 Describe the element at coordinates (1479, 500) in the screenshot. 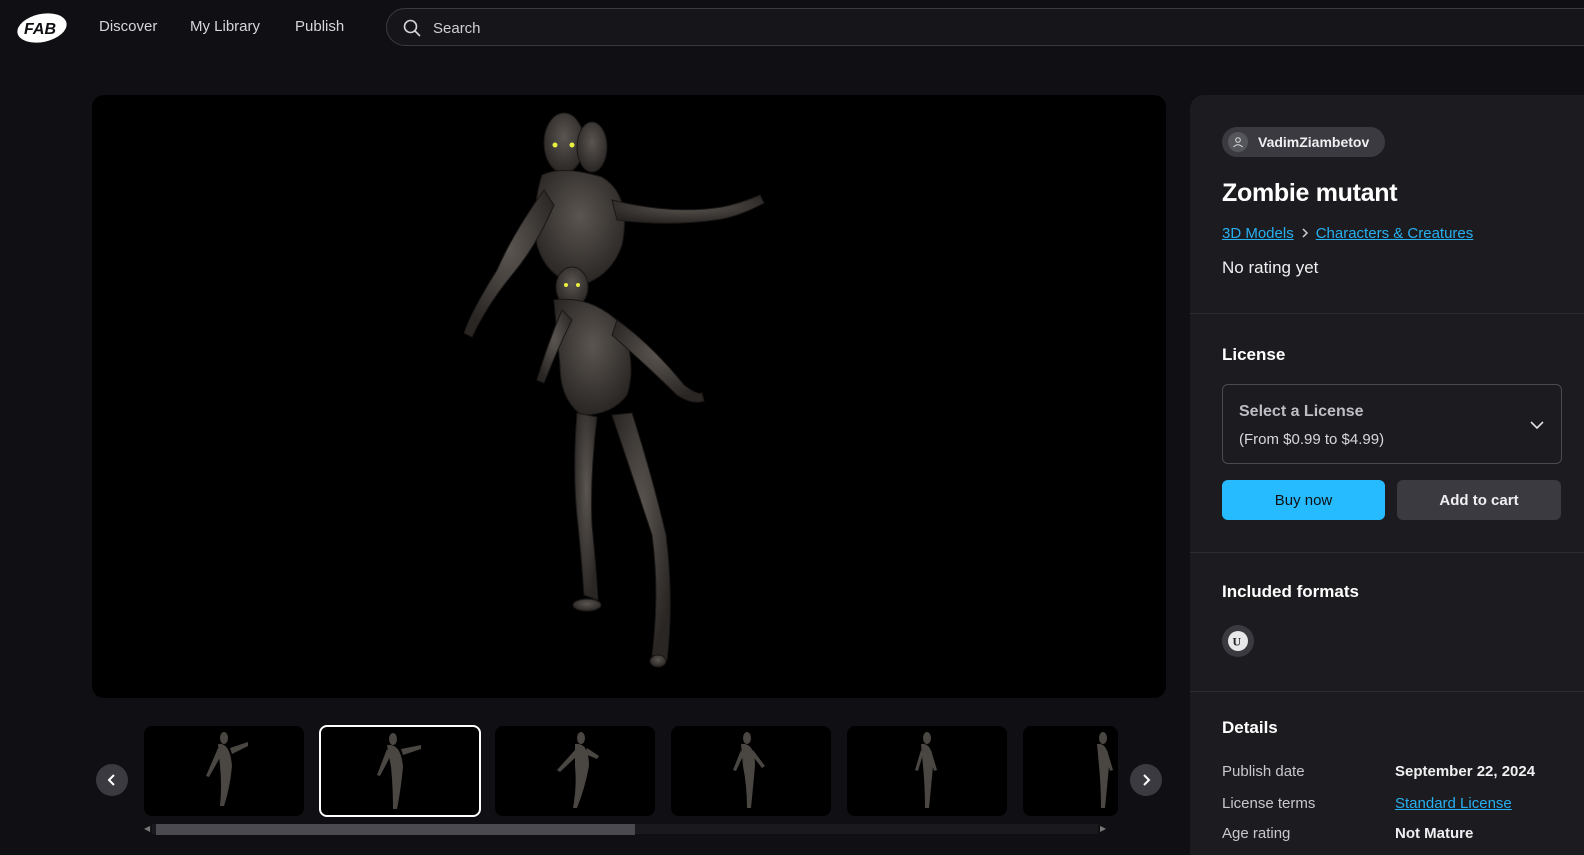

I see `add-to-cart-button: Add to cart` at that location.